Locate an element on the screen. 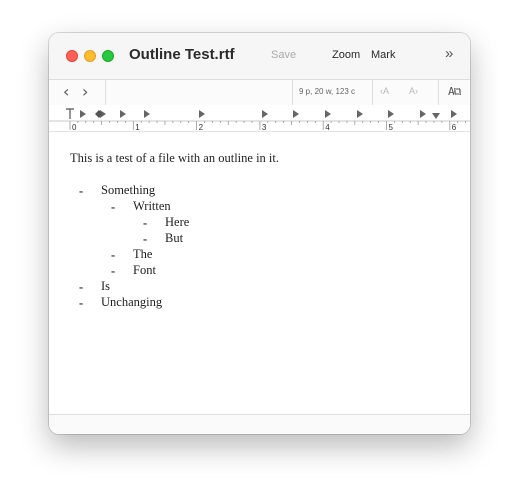 The height and width of the screenshot is (500, 519). ruler-number: 4 is located at coordinates (327, 127).